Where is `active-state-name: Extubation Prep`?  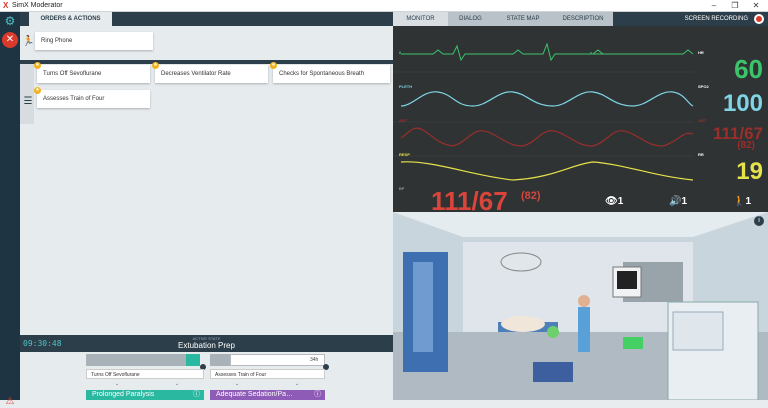 active-state-name: Extubation Prep is located at coordinates (206, 345).